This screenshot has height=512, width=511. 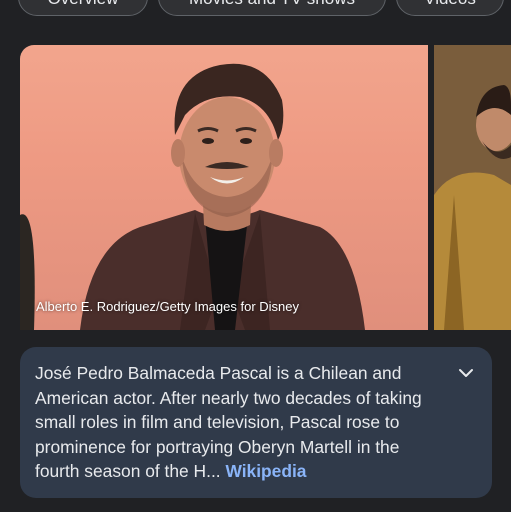 What do you see at coordinates (466, 373) in the screenshot?
I see `chevron-down-icon` at bounding box center [466, 373].